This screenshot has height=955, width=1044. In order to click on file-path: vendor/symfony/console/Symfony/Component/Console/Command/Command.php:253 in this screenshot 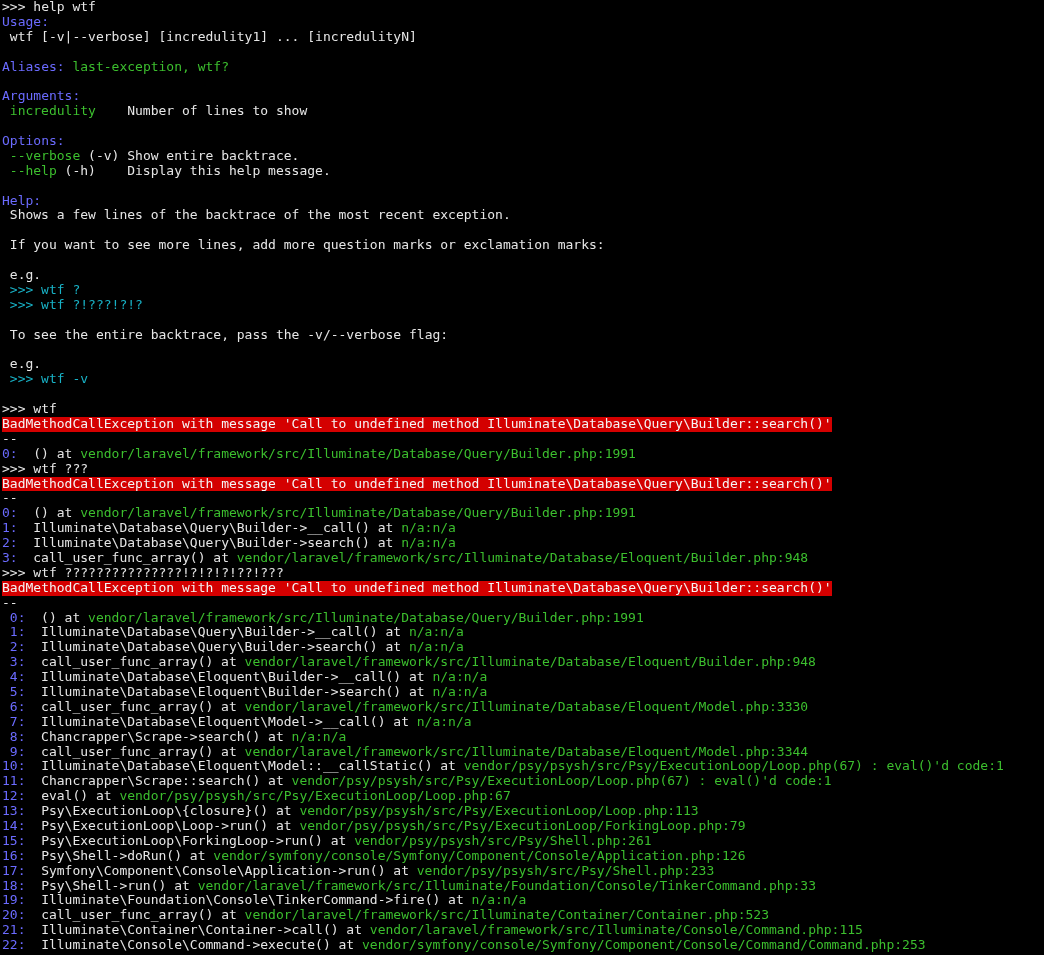, I will do `click(644, 945)`.